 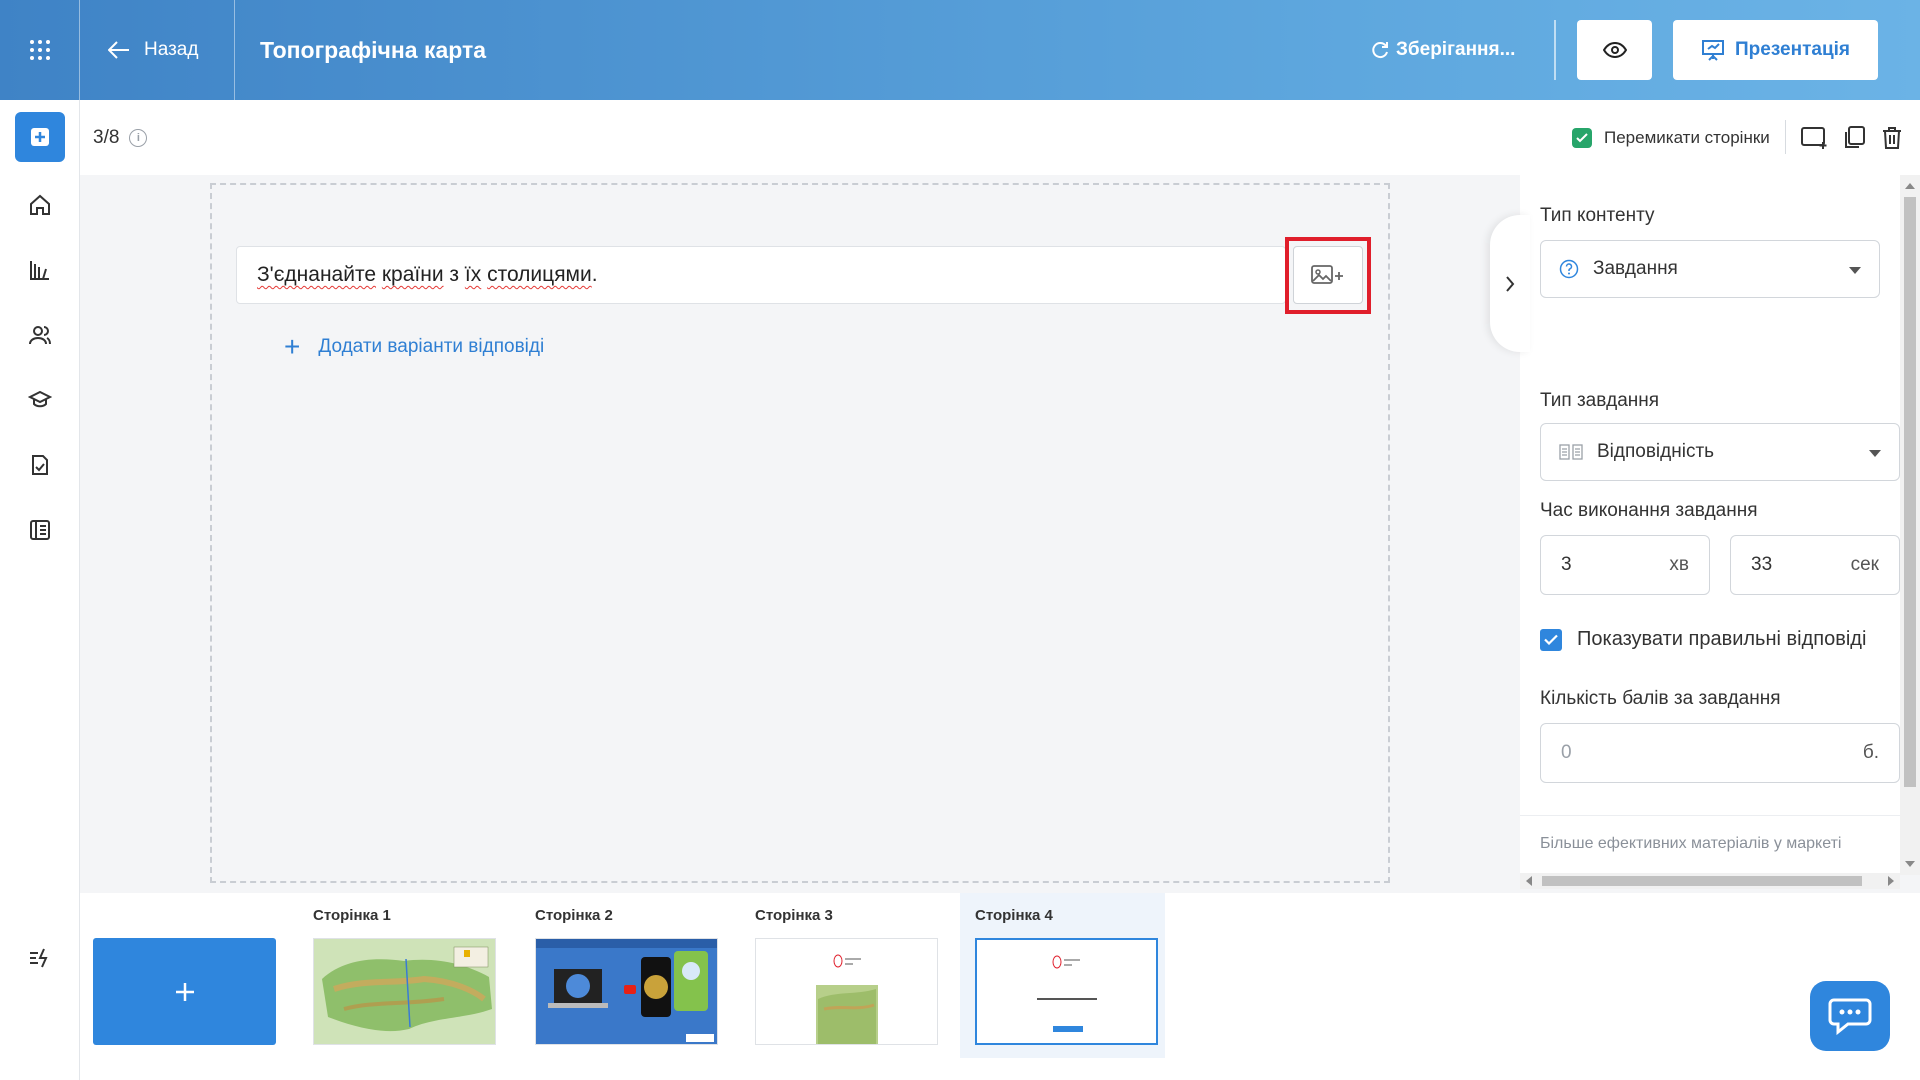 I want to click on map-task-thumbnail, so click(x=846, y=991).